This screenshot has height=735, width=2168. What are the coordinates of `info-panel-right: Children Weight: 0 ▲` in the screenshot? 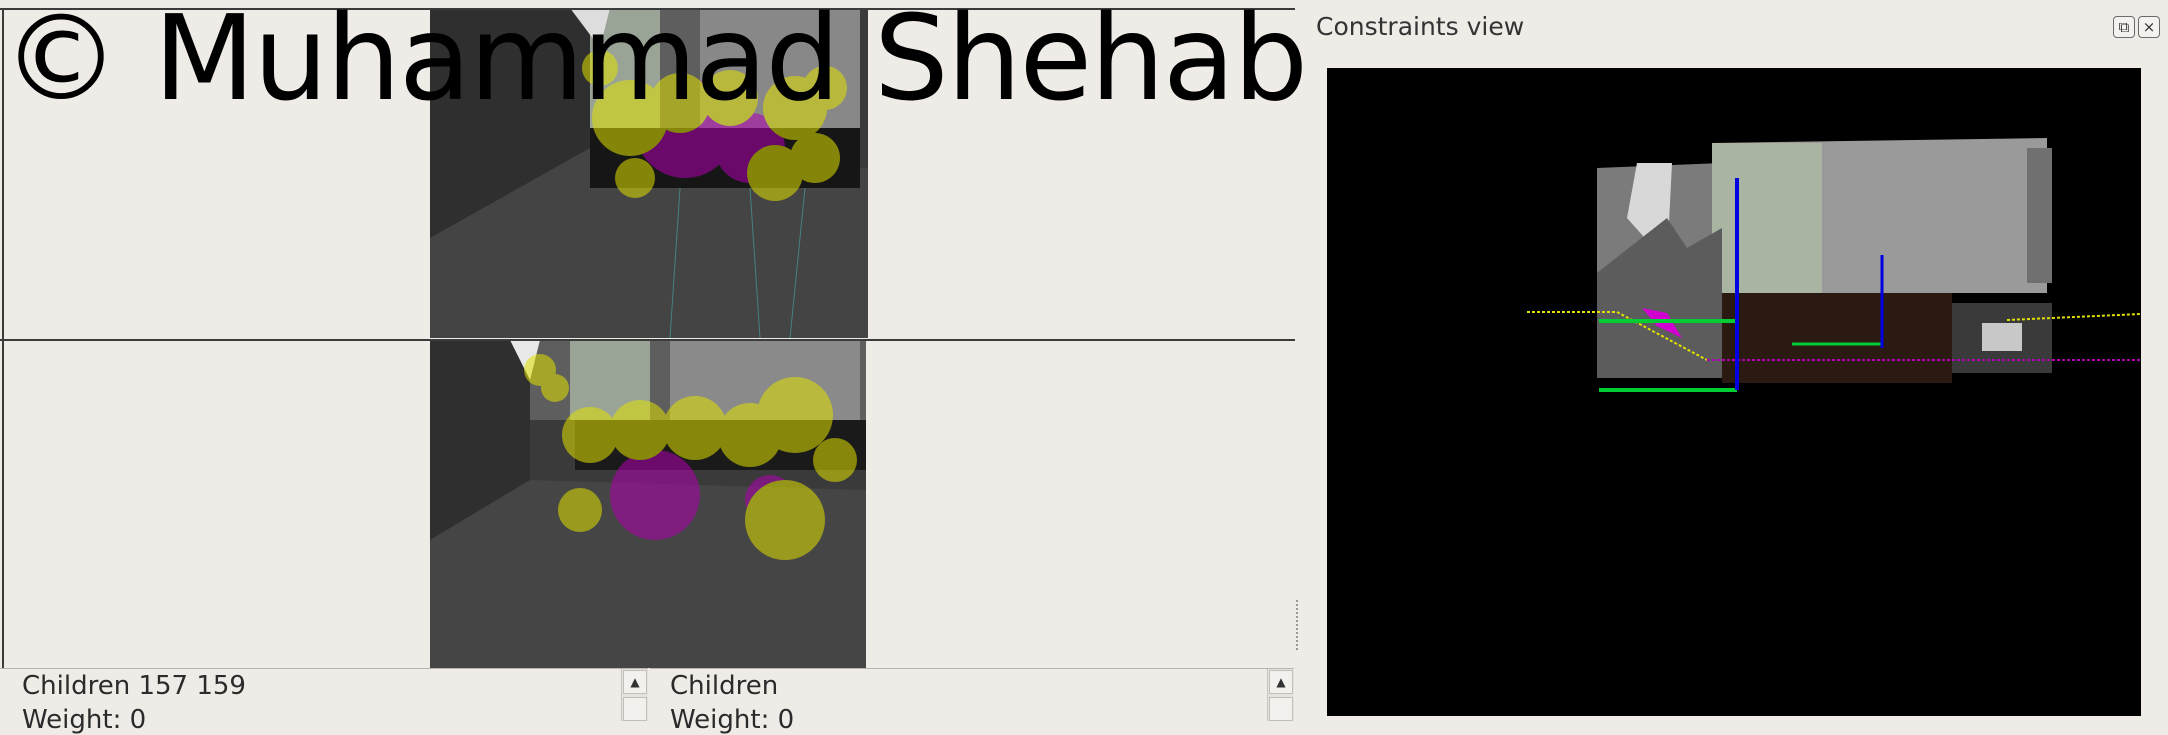 It's located at (972, 701).